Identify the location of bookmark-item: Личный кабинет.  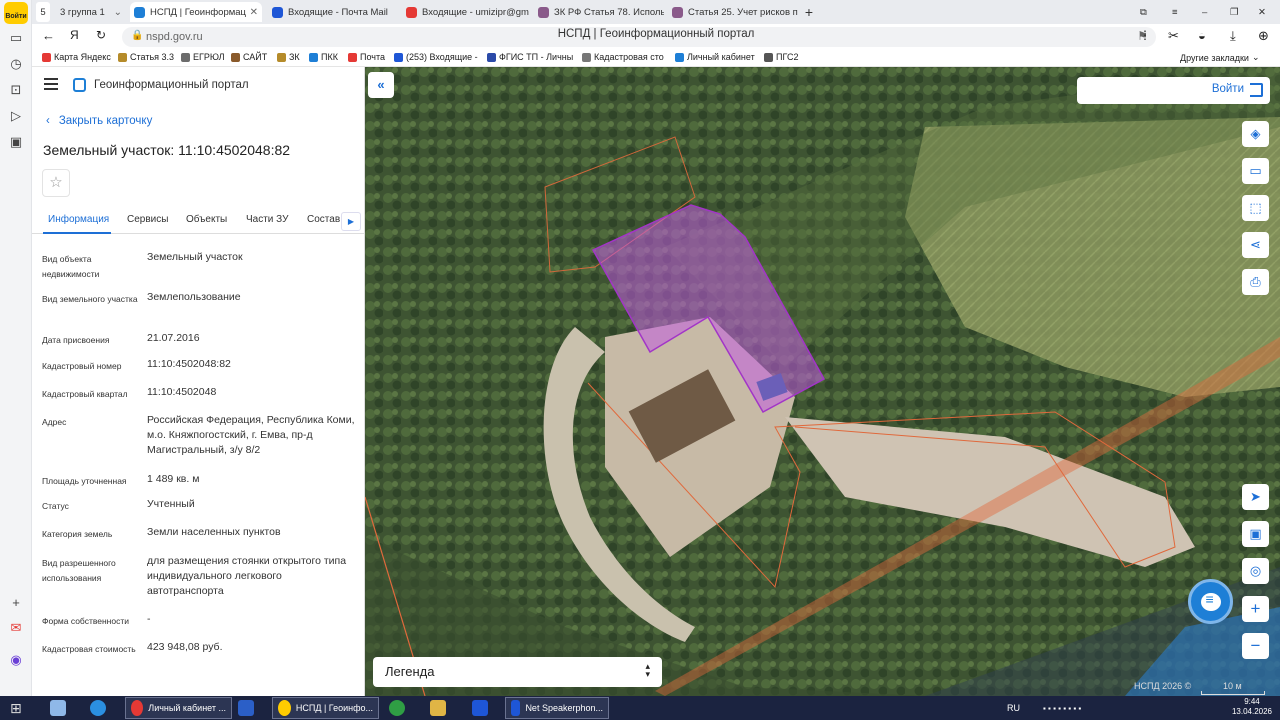
(715, 57).